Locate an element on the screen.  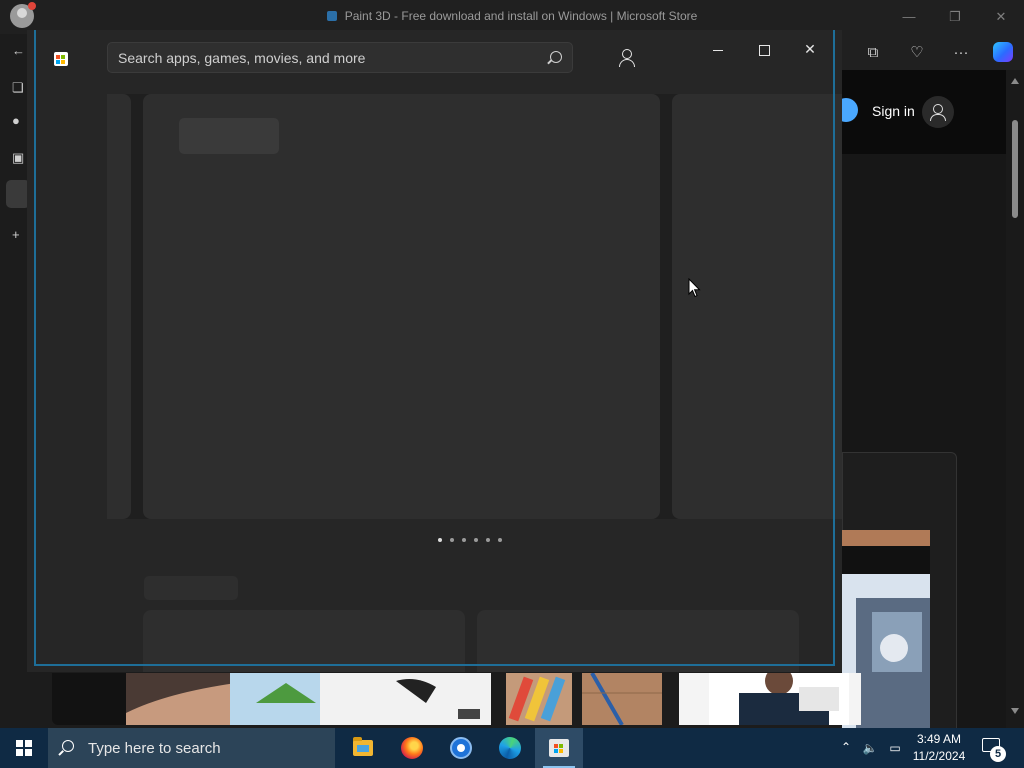
minimize-icon is located at coordinates (718, 50).